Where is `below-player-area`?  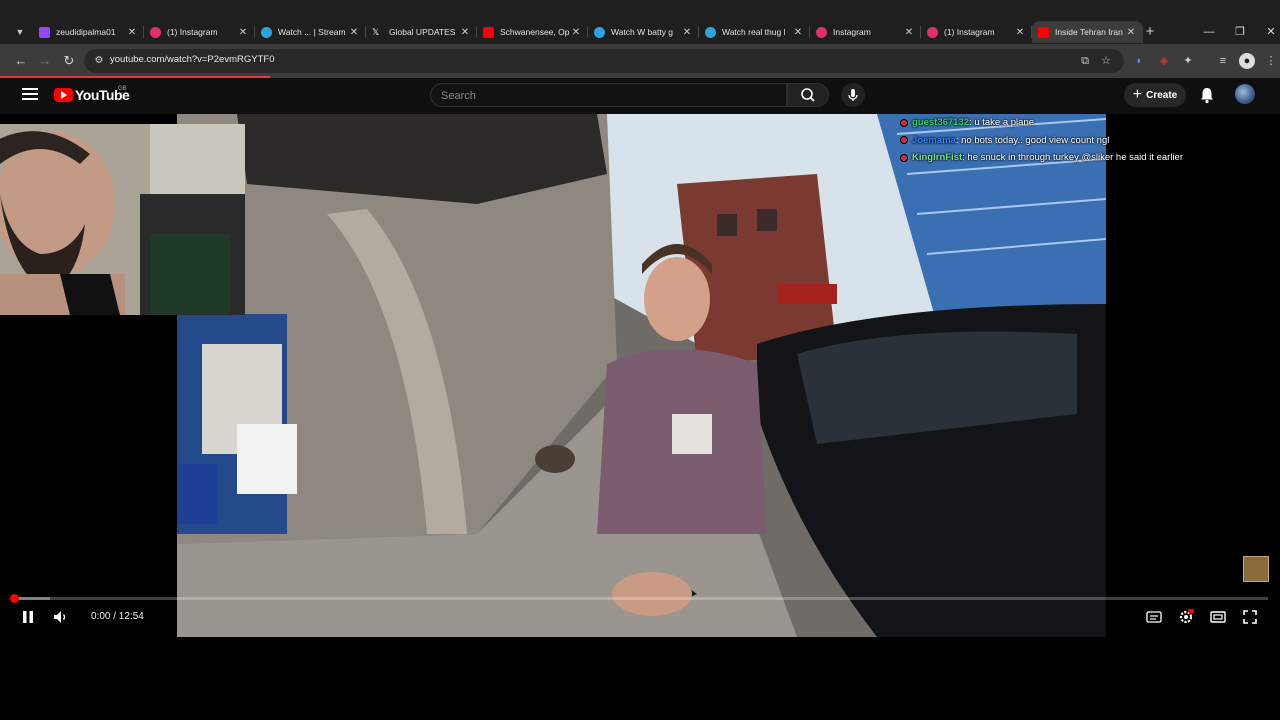 below-player-area is located at coordinates (640, 678).